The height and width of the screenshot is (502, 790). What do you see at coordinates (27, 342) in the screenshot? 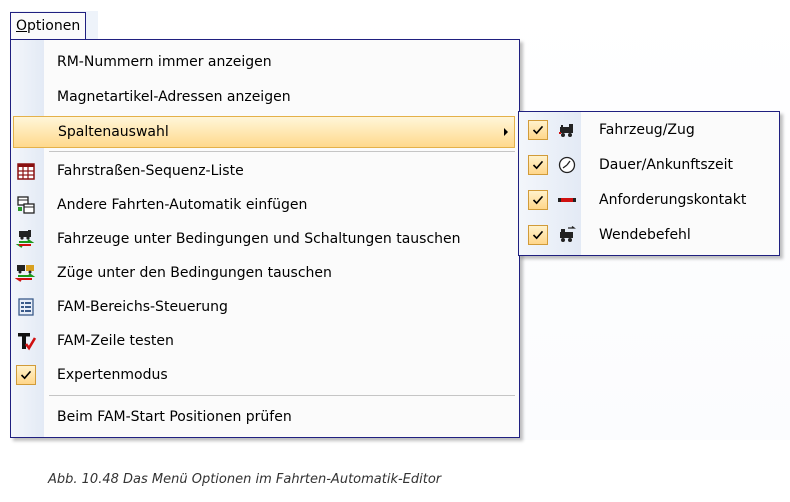
I see `test-line-icon` at bounding box center [27, 342].